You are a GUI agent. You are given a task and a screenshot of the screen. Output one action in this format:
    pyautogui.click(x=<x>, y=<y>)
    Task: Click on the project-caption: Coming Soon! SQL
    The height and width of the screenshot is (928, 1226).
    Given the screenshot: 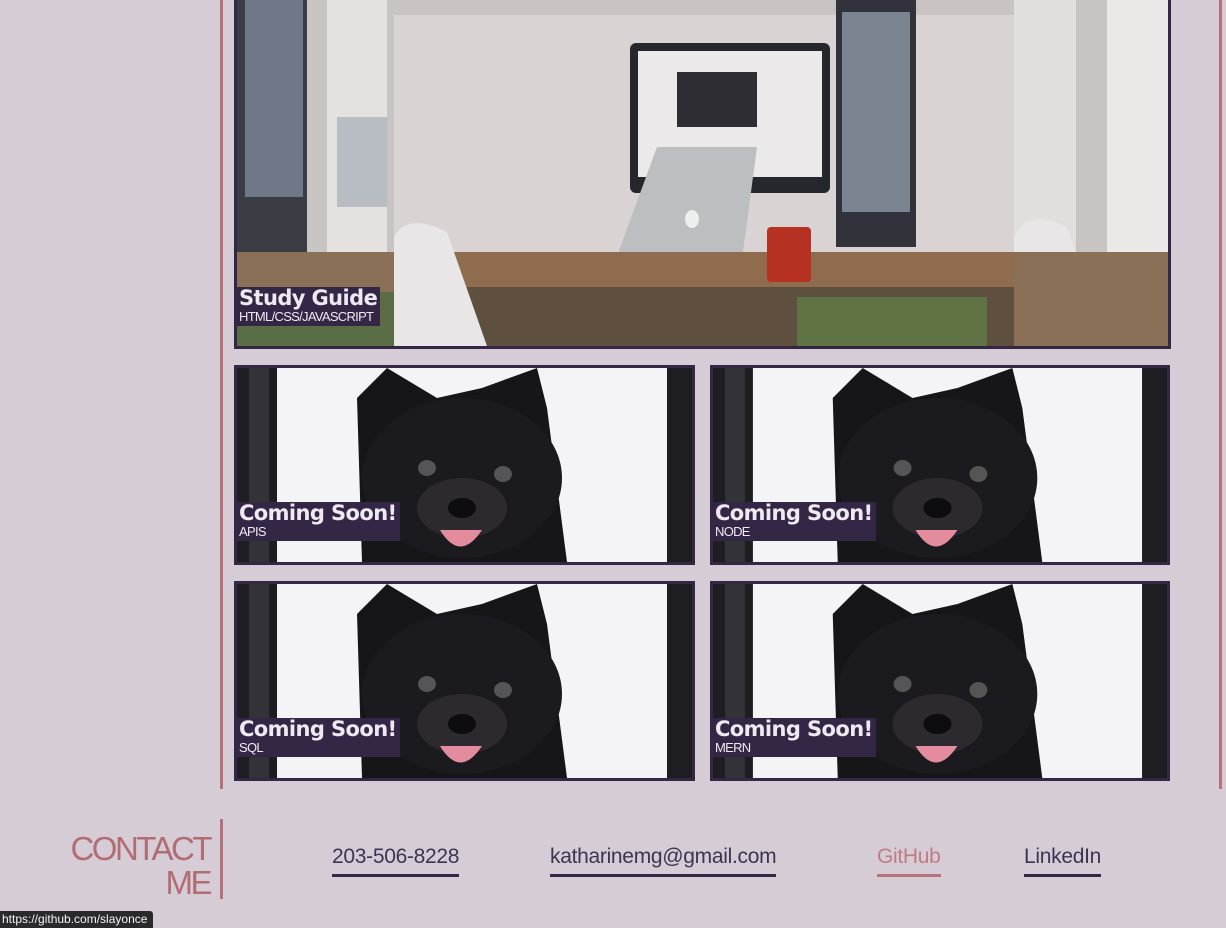 What is the action you would take?
    pyautogui.click(x=318, y=737)
    